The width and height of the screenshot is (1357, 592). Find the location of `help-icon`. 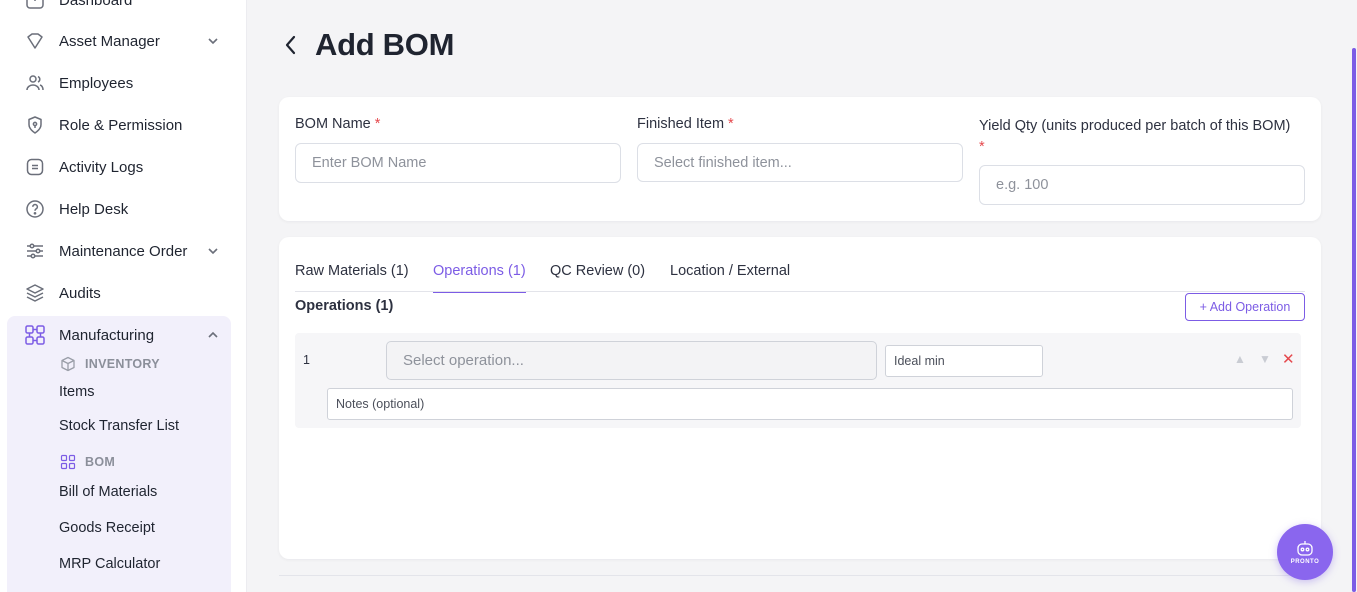

help-icon is located at coordinates (35, 209).